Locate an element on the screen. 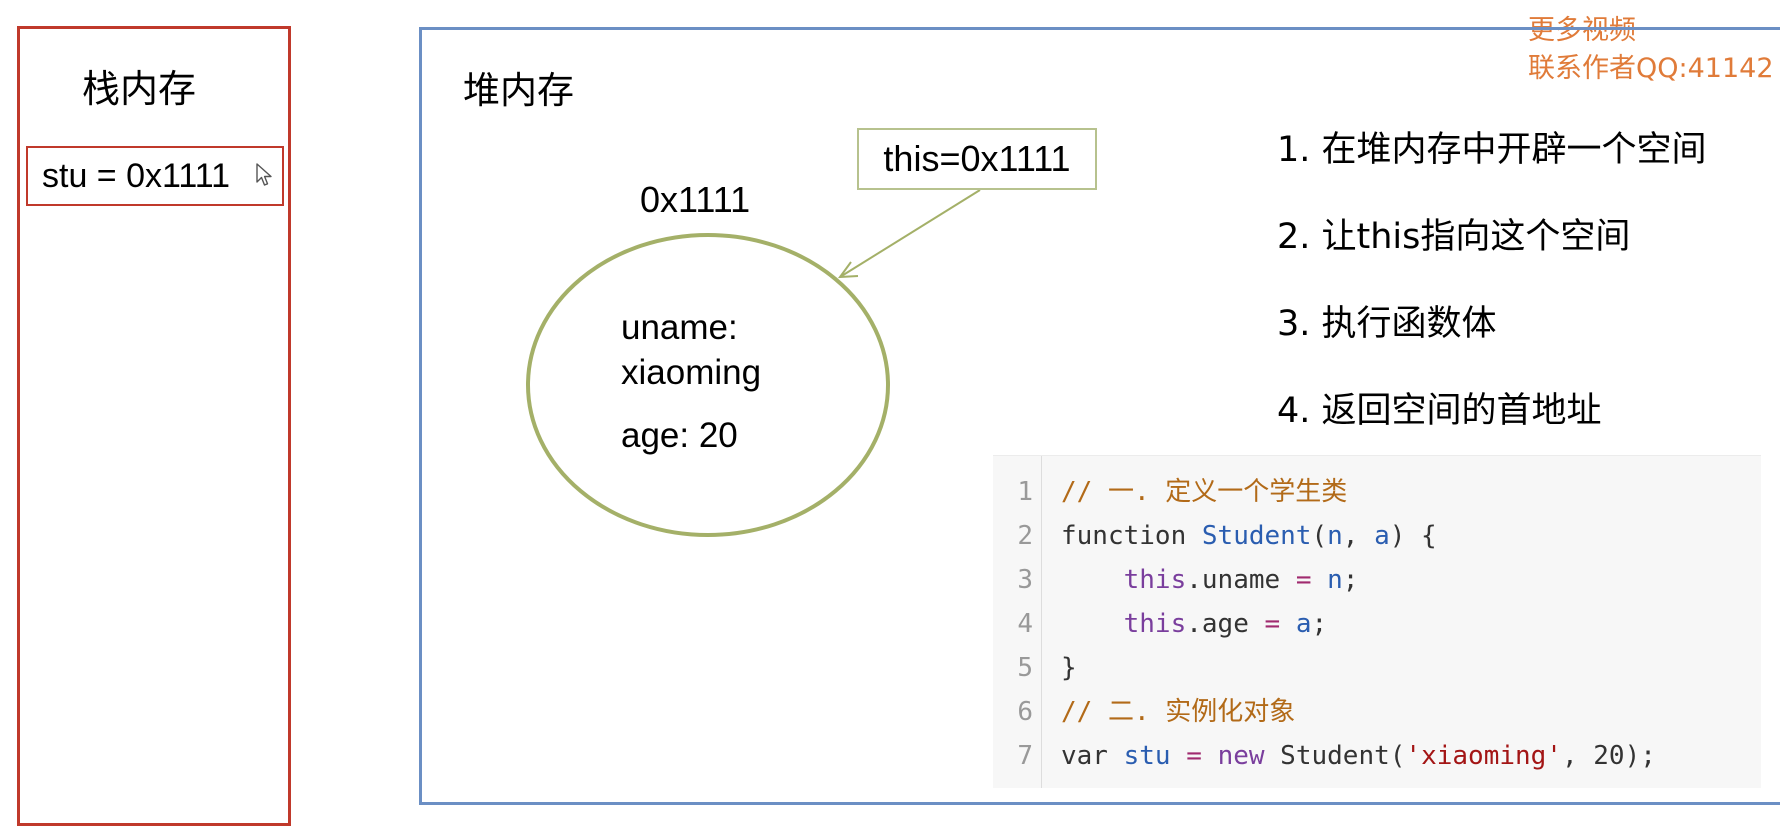 This screenshot has width=1780, height=826. line-code: this.uname = n; is located at coordinates (1210, 580).